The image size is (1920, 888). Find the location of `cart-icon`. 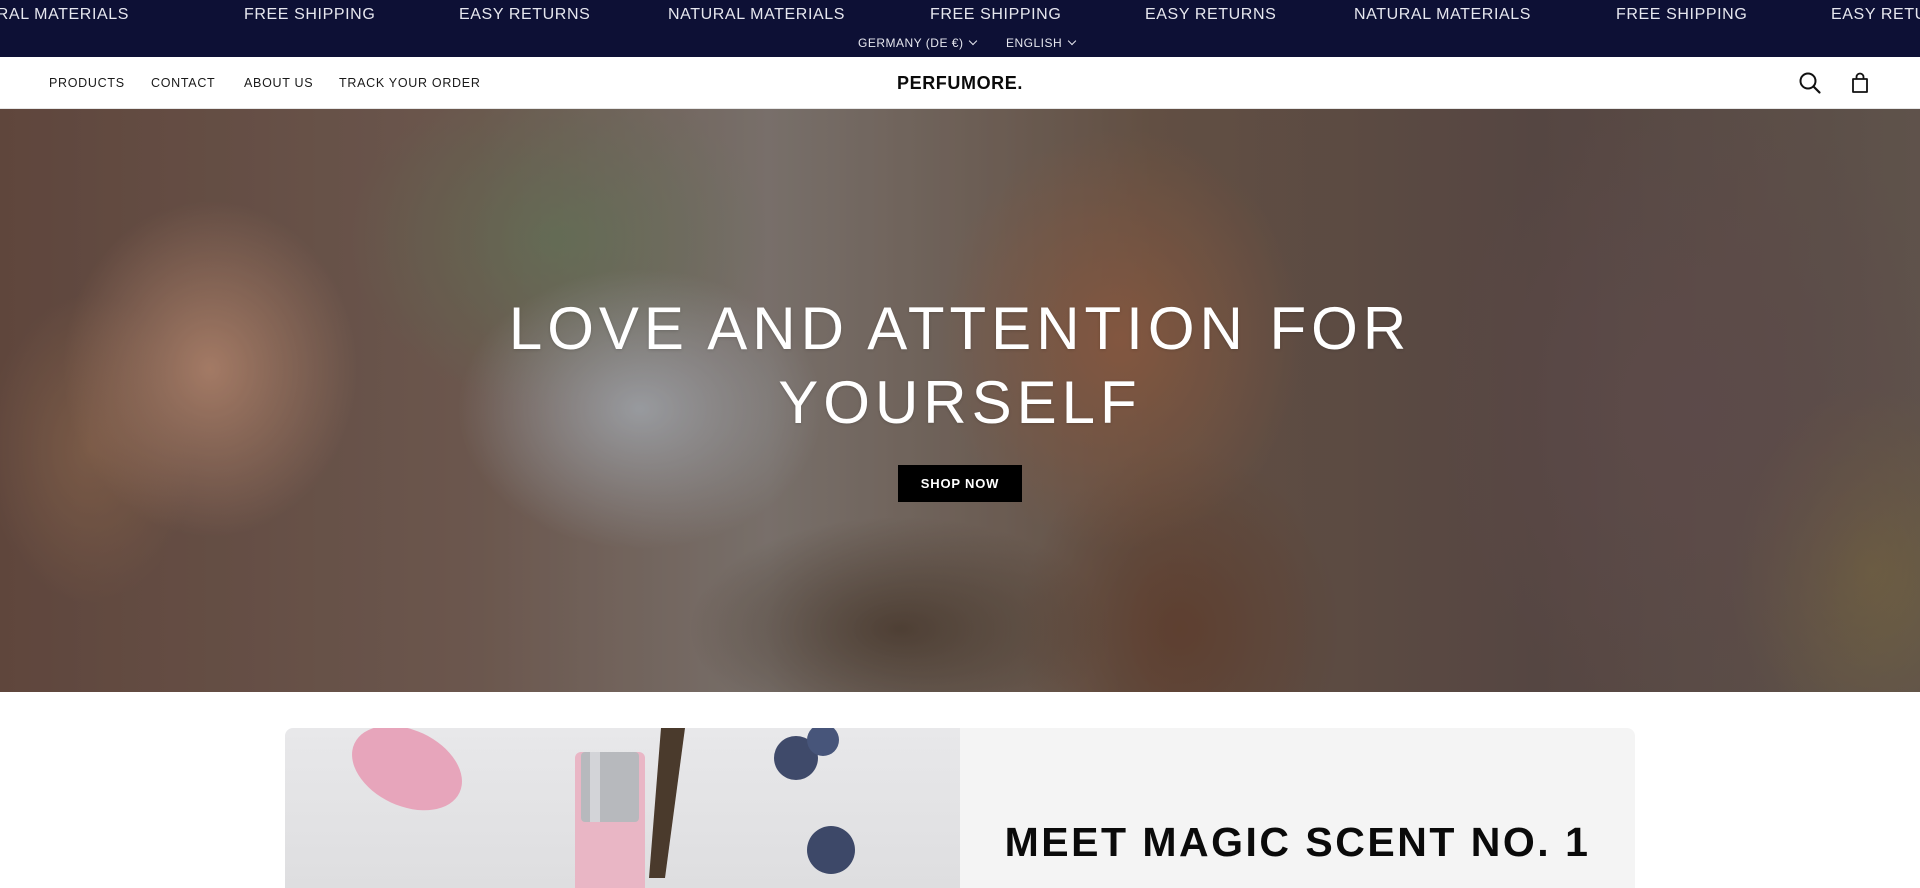

cart-icon is located at coordinates (1860, 83).